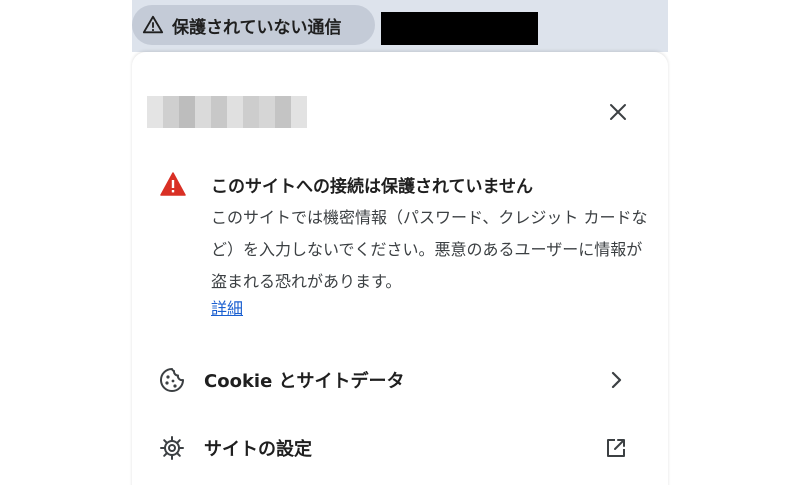 The width and height of the screenshot is (800, 485). Describe the element at coordinates (372, 187) in the screenshot. I see `connection-warning-title: このサイトへの接続は保護されていません` at that location.